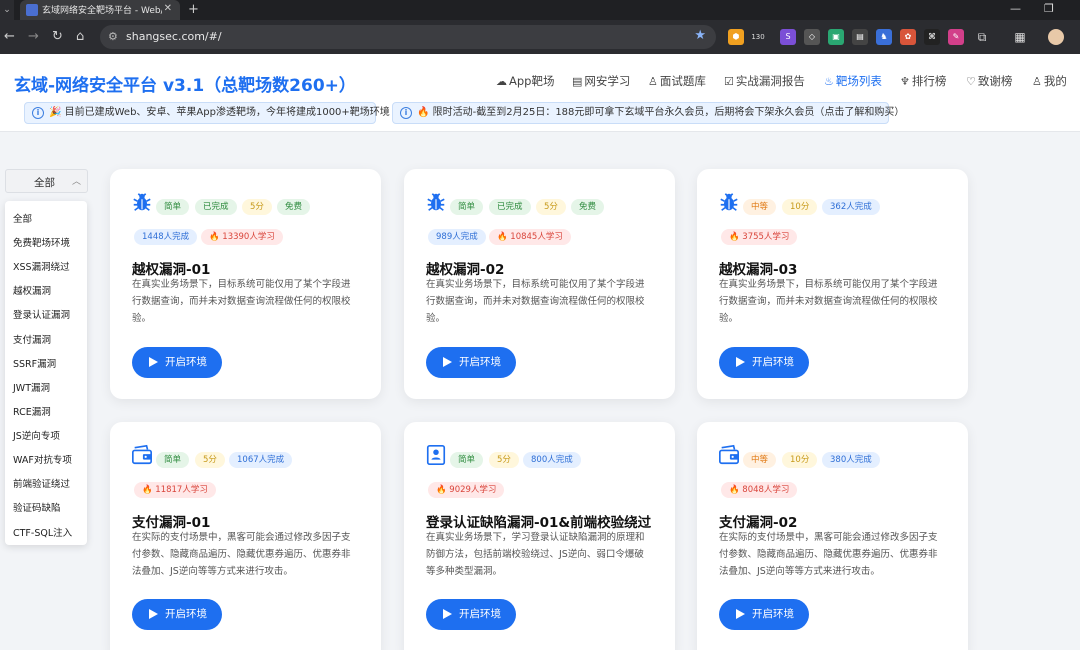  I want to click on nav-label: 靶场列表, so click(858, 81).